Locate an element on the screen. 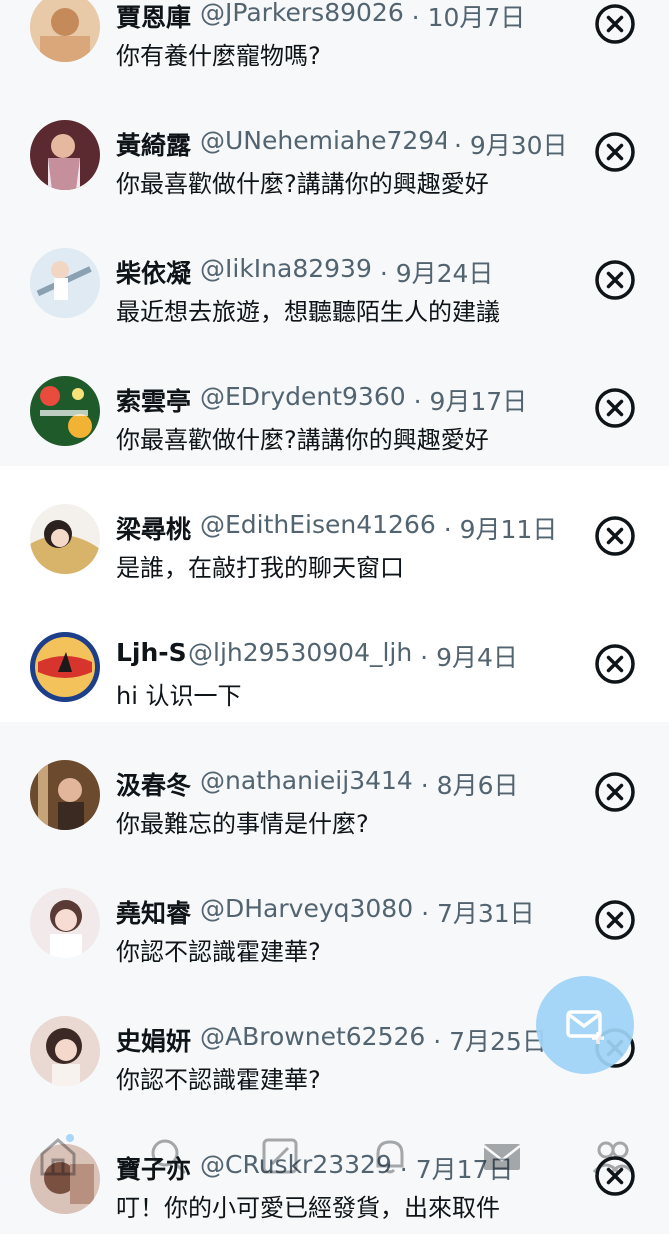 The width and height of the screenshot is (669, 1234). sender-name: 堯知睿 is located at coordinates (154, 913).